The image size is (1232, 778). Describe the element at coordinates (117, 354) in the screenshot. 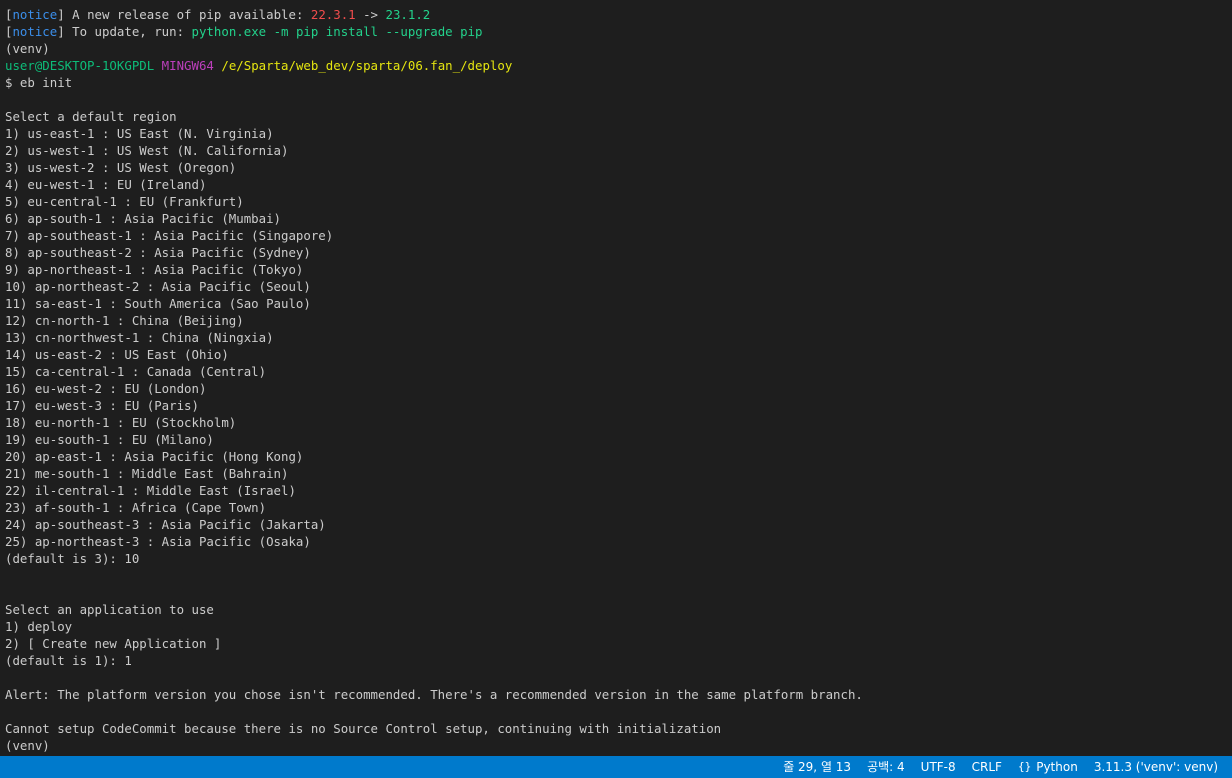

I see `region-option: 14) us-east-2 : US East (Ohio)` at that location.